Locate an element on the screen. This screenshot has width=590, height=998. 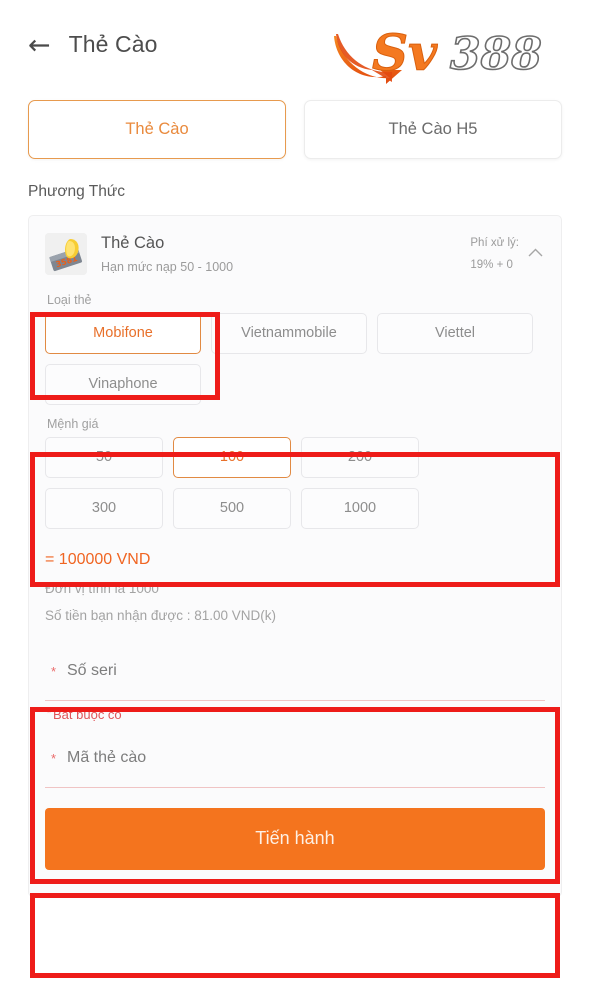
denomination-option-50-label: 50 is located at coordinates (104, 457).